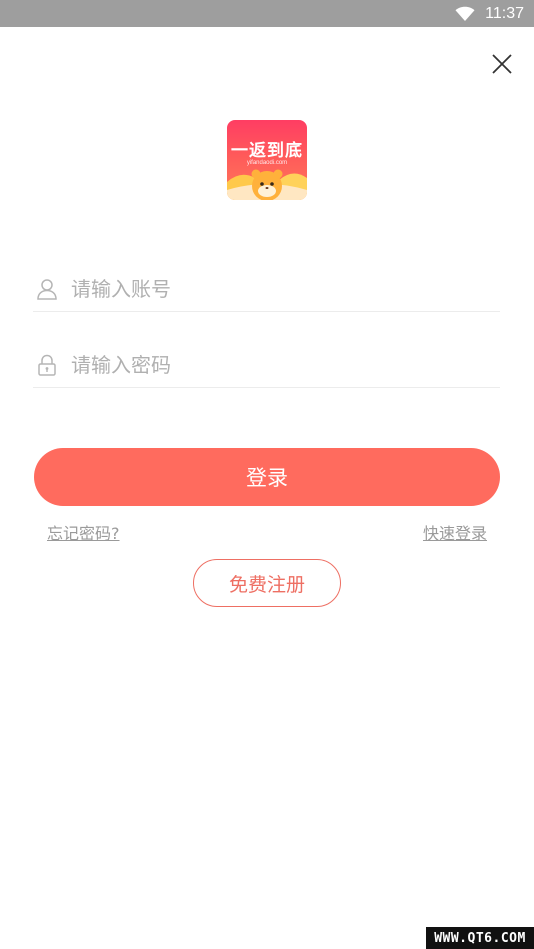  What do you see at coordinates (47, 289) in the screenshot?
I see `user-icon` at bounding box center [47, 289].